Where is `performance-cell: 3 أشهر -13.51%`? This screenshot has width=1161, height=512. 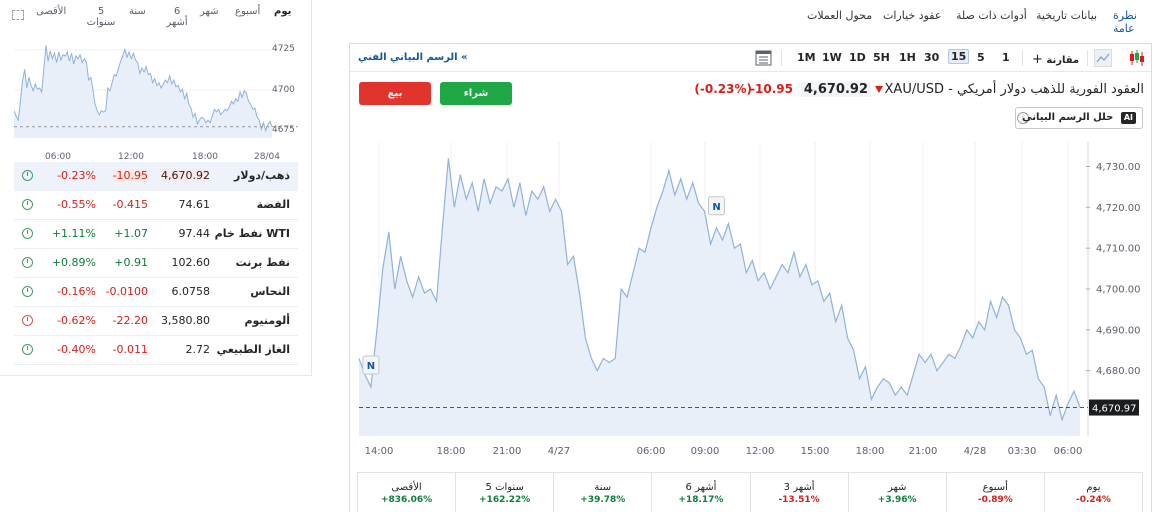
performance-cell: 3 أشهر -13.51% is located at coordinates (798, 492).